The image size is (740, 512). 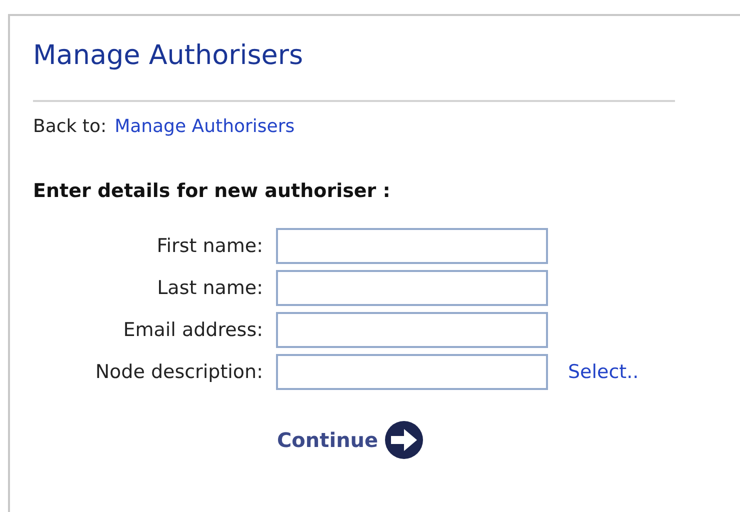 I want to click on page-title: Manage Authorisers, so click(x=168, y=56).